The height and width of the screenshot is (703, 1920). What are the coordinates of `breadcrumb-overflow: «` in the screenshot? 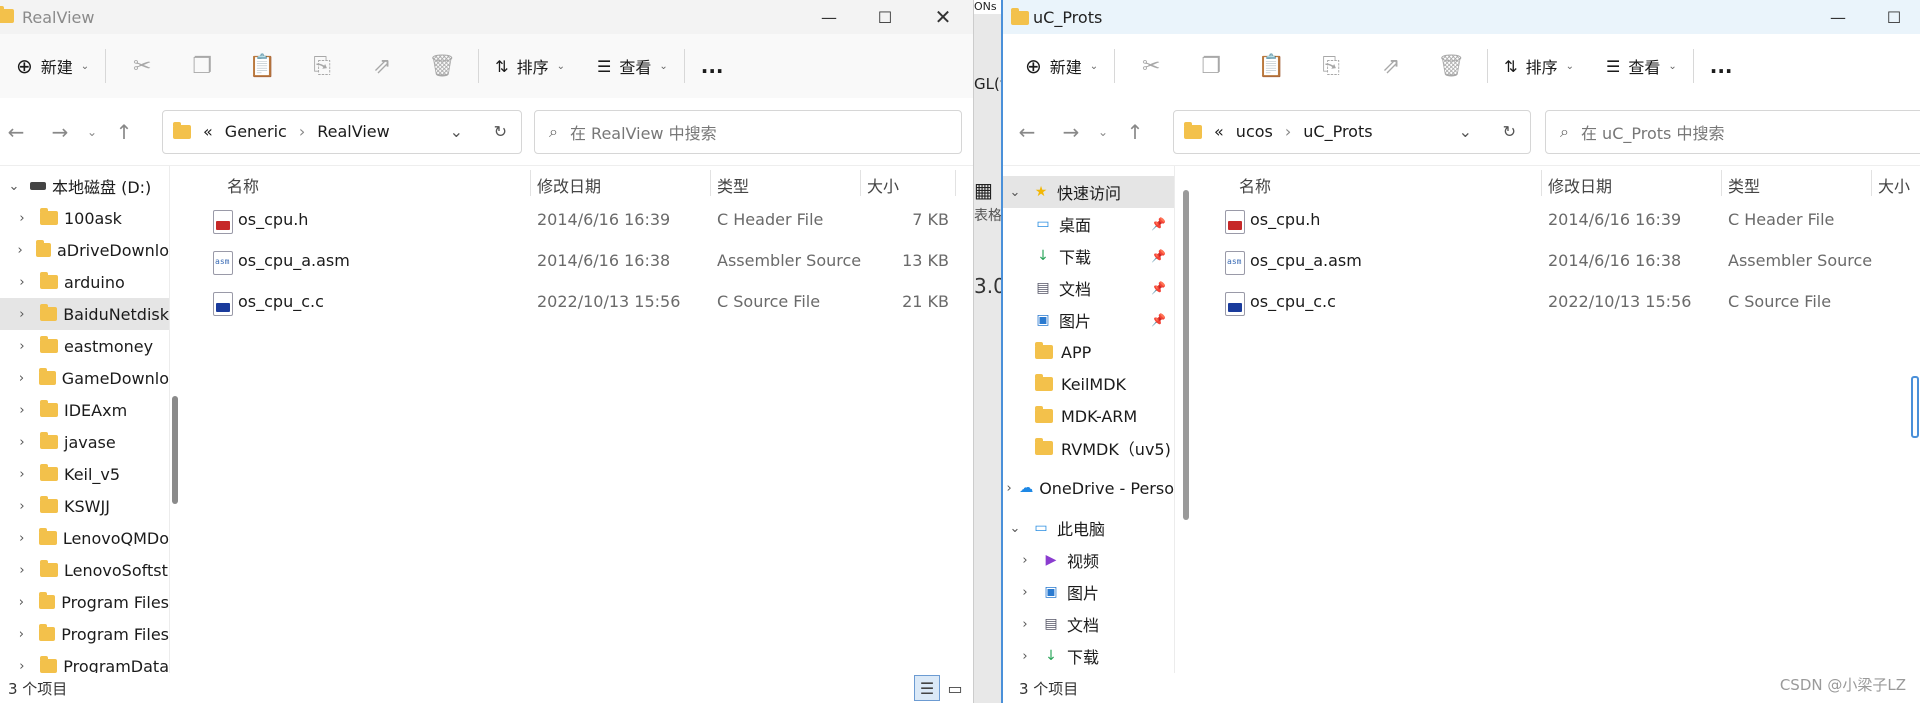 It's located at (208, 131).